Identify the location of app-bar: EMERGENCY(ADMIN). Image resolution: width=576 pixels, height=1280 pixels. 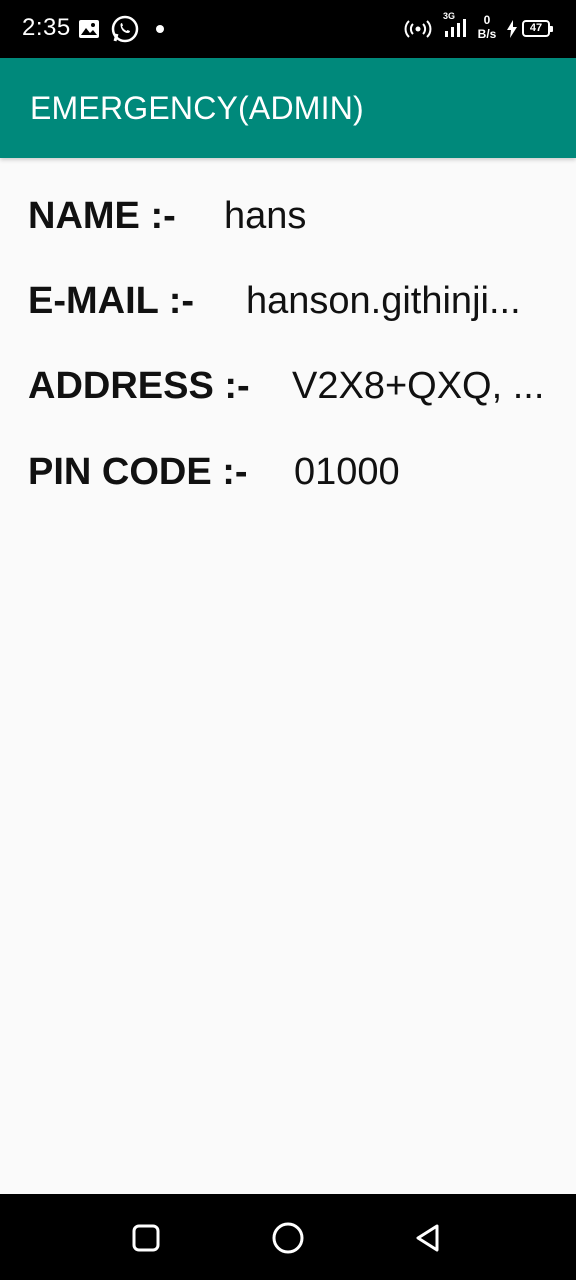
(288, 108).